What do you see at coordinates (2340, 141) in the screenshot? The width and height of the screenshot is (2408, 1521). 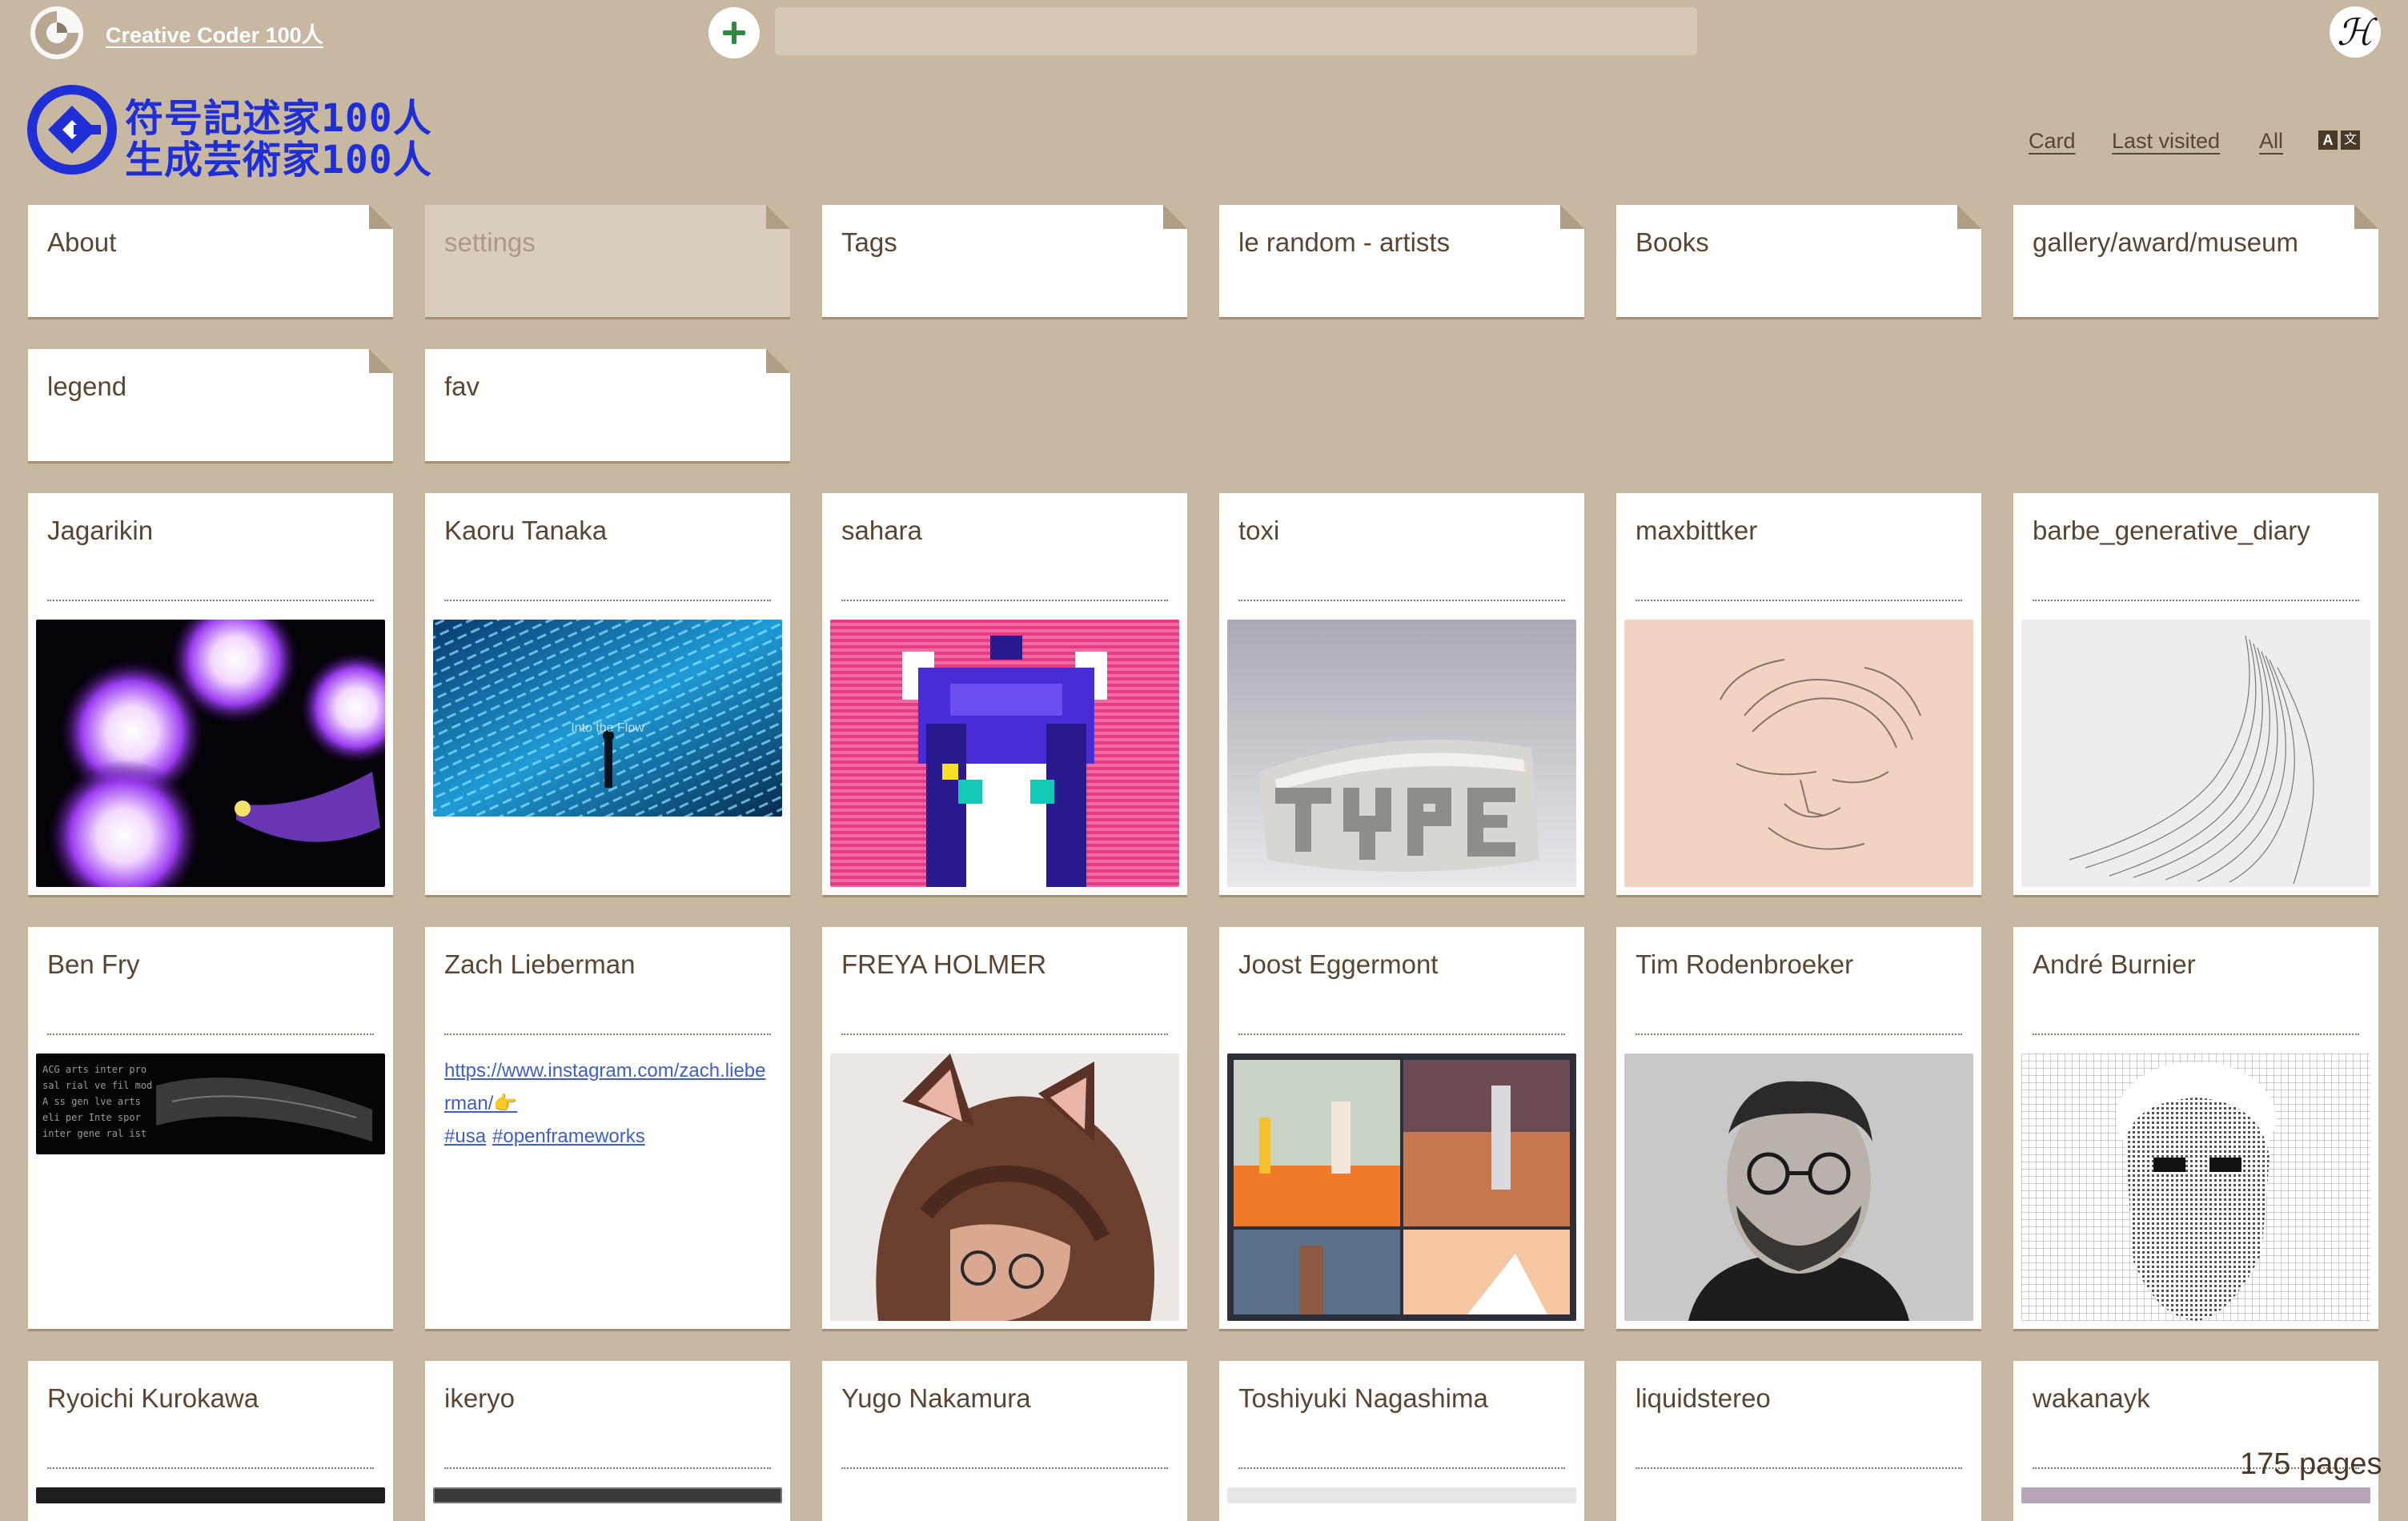 I see `translate-icon: A 文` at bounding box center [2340, 141].